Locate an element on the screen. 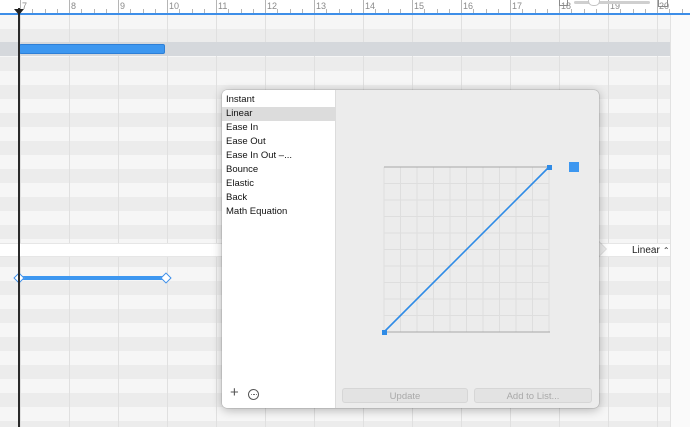 Image resolution: width=690 pixels, height=427 pixels. ruler-label: 10 is located at coordinates (174, 6).